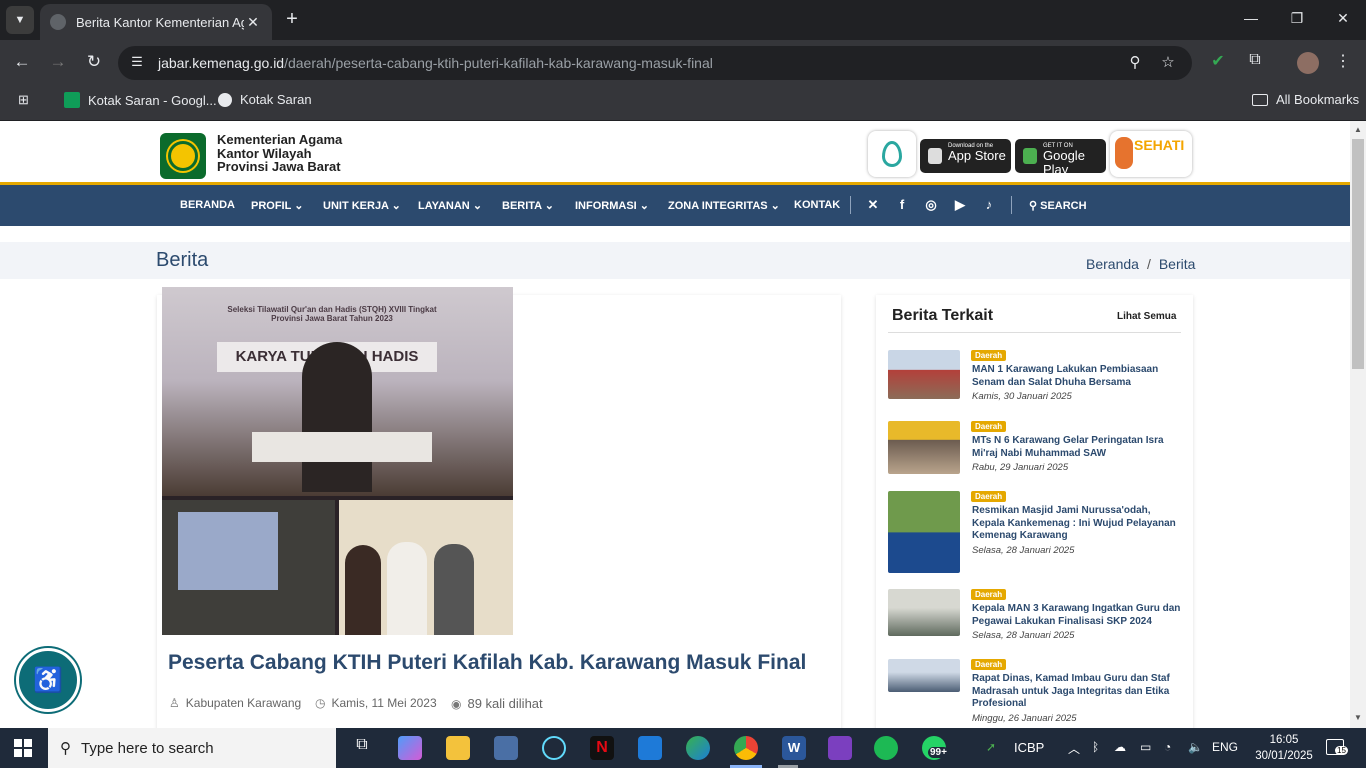  What do you see at coordinates (183, 156) in the screenshot?
I see `kemenag-logo` at bounding box center [183, 156].